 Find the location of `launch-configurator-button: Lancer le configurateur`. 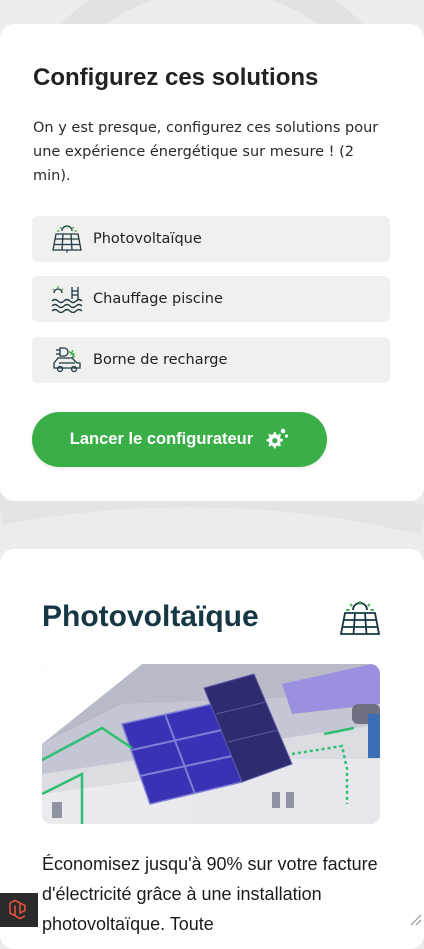

launch-configurator-button: Lancer le configurateur is located at coordinates (179, 439).